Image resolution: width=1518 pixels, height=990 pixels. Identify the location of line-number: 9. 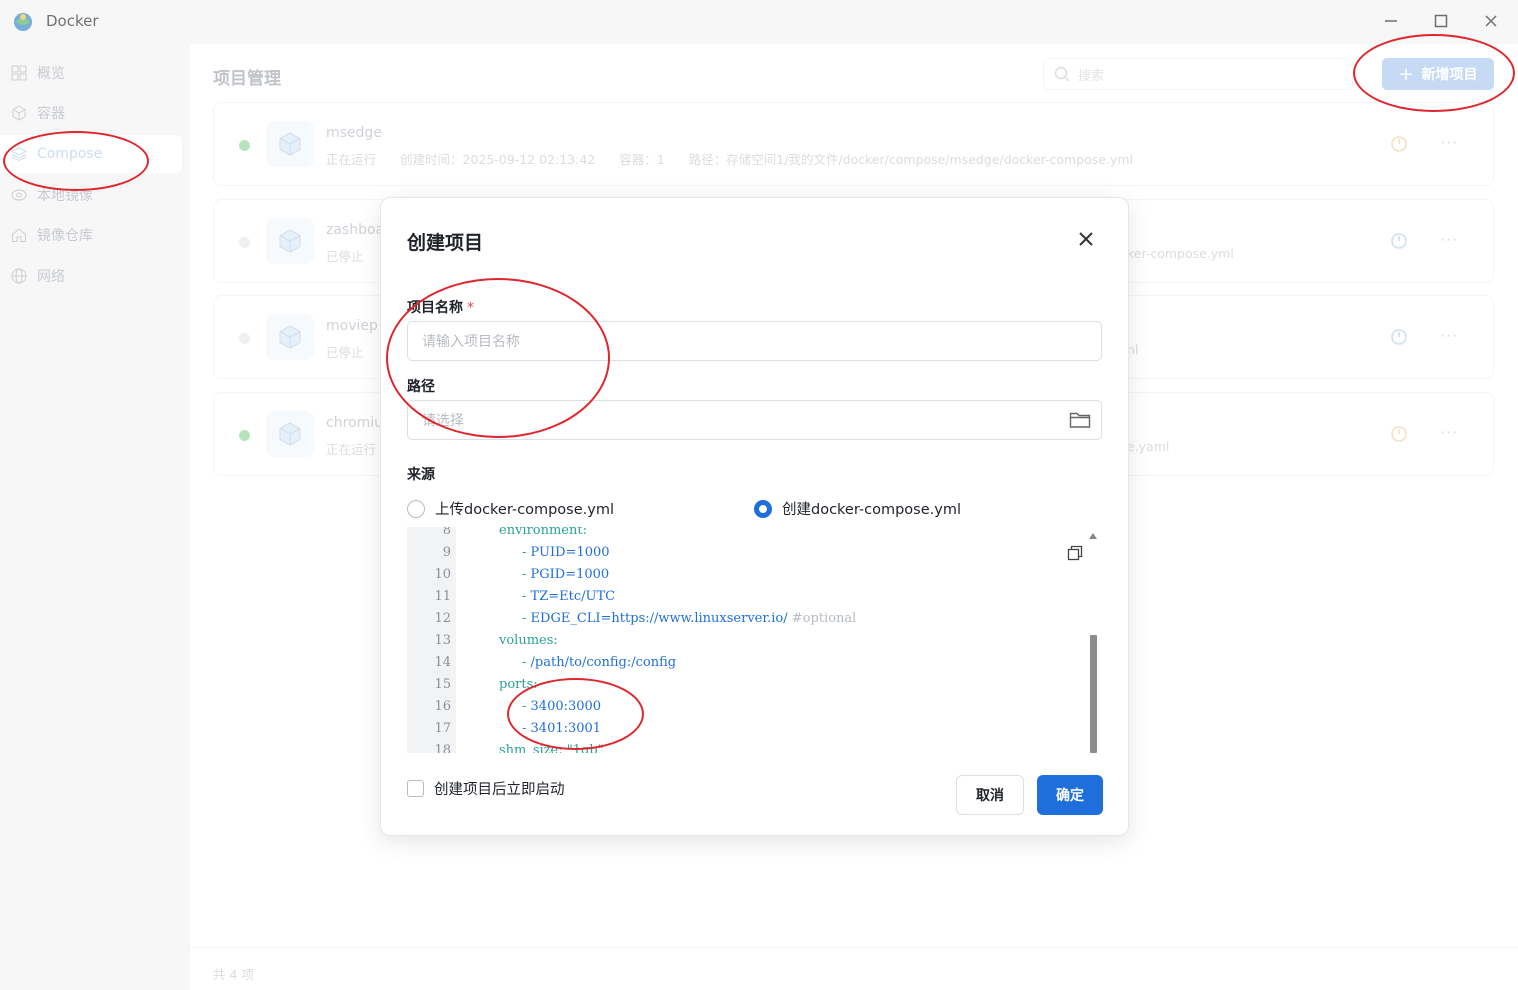
(446, 552).